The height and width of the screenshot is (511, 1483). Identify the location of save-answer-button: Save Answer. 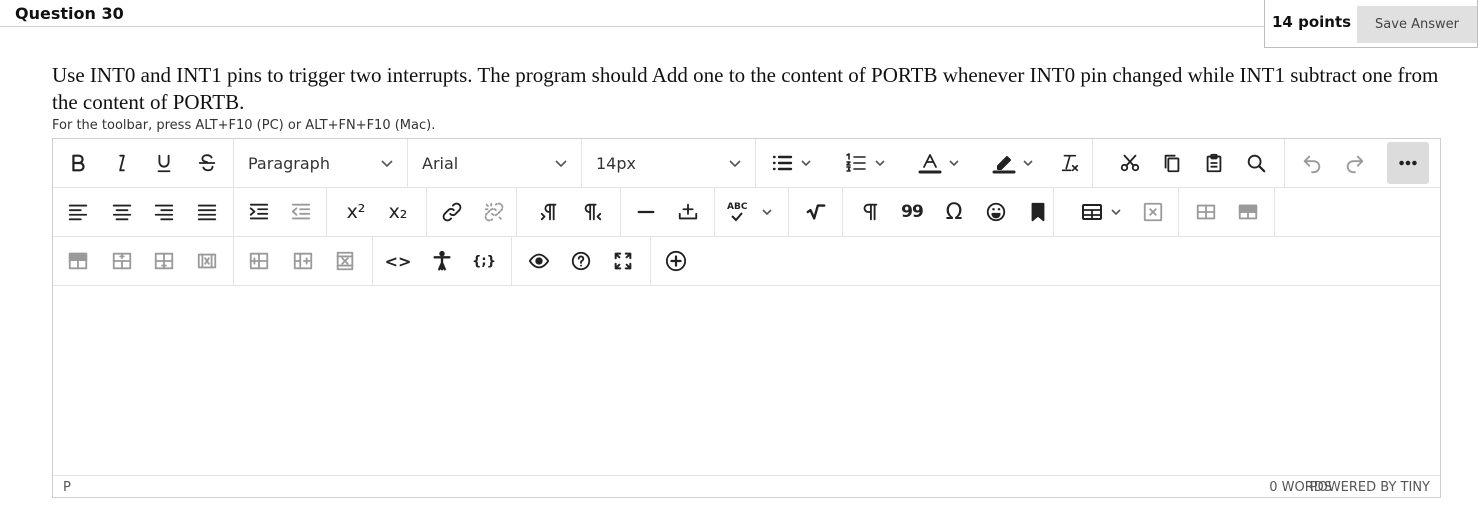
(1417, 24).